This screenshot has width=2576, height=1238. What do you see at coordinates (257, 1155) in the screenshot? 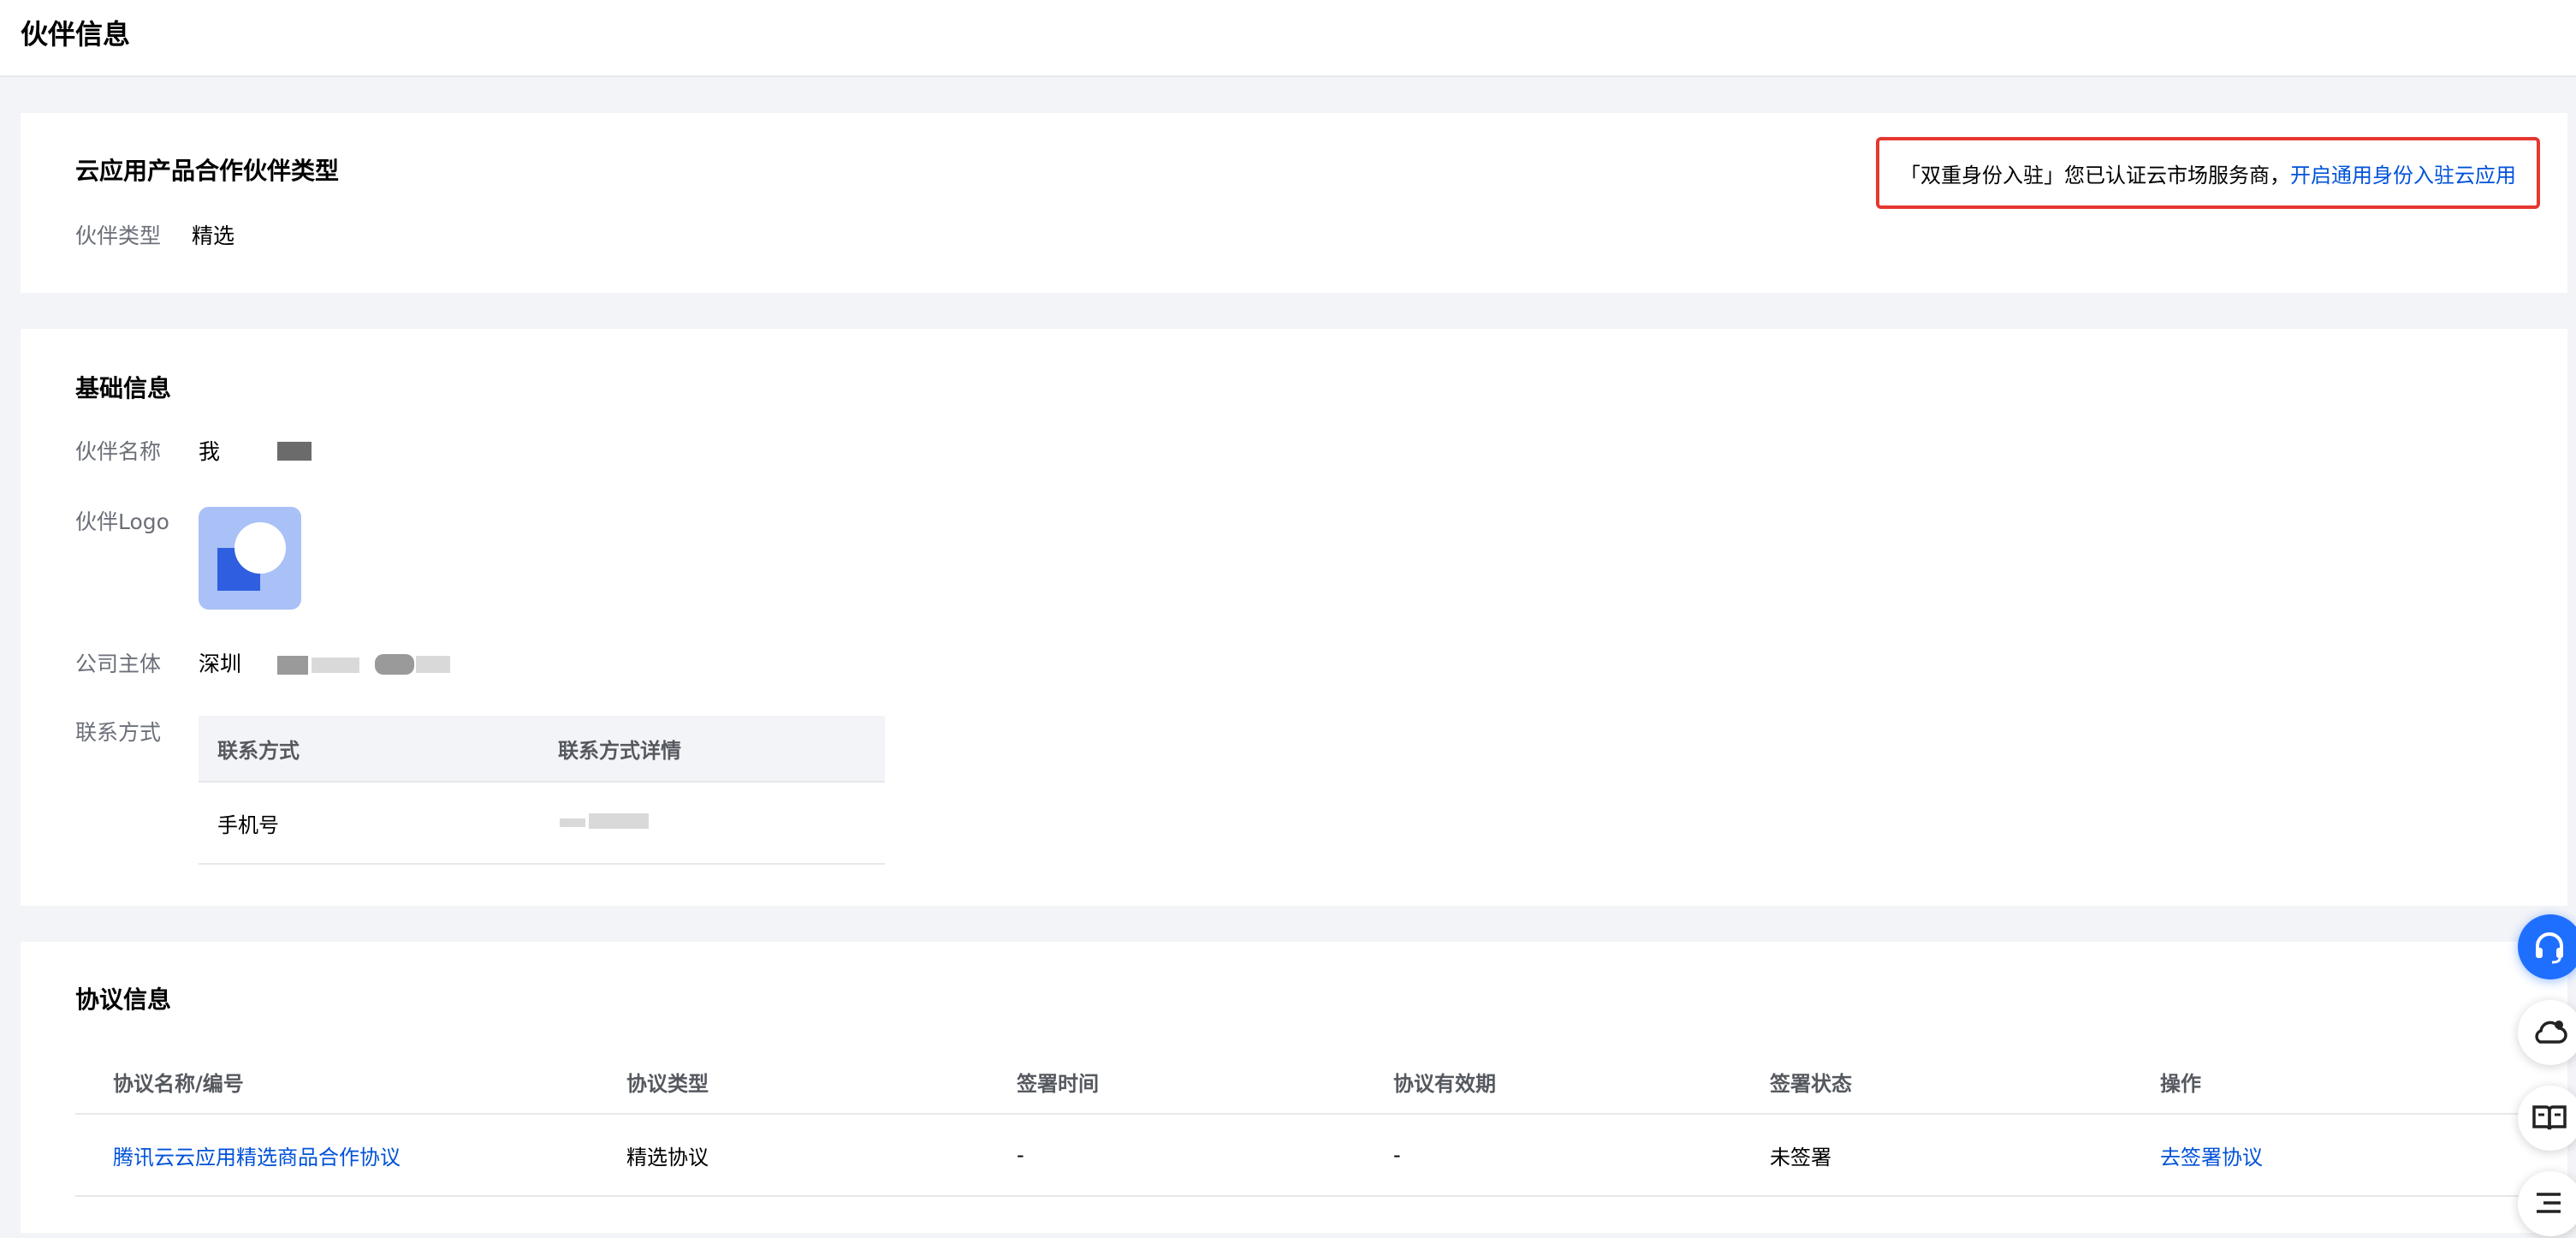
I see `agreement-name-link: 腾讯云云应用精选商品合作协议` at bounding box center [257, 1155].